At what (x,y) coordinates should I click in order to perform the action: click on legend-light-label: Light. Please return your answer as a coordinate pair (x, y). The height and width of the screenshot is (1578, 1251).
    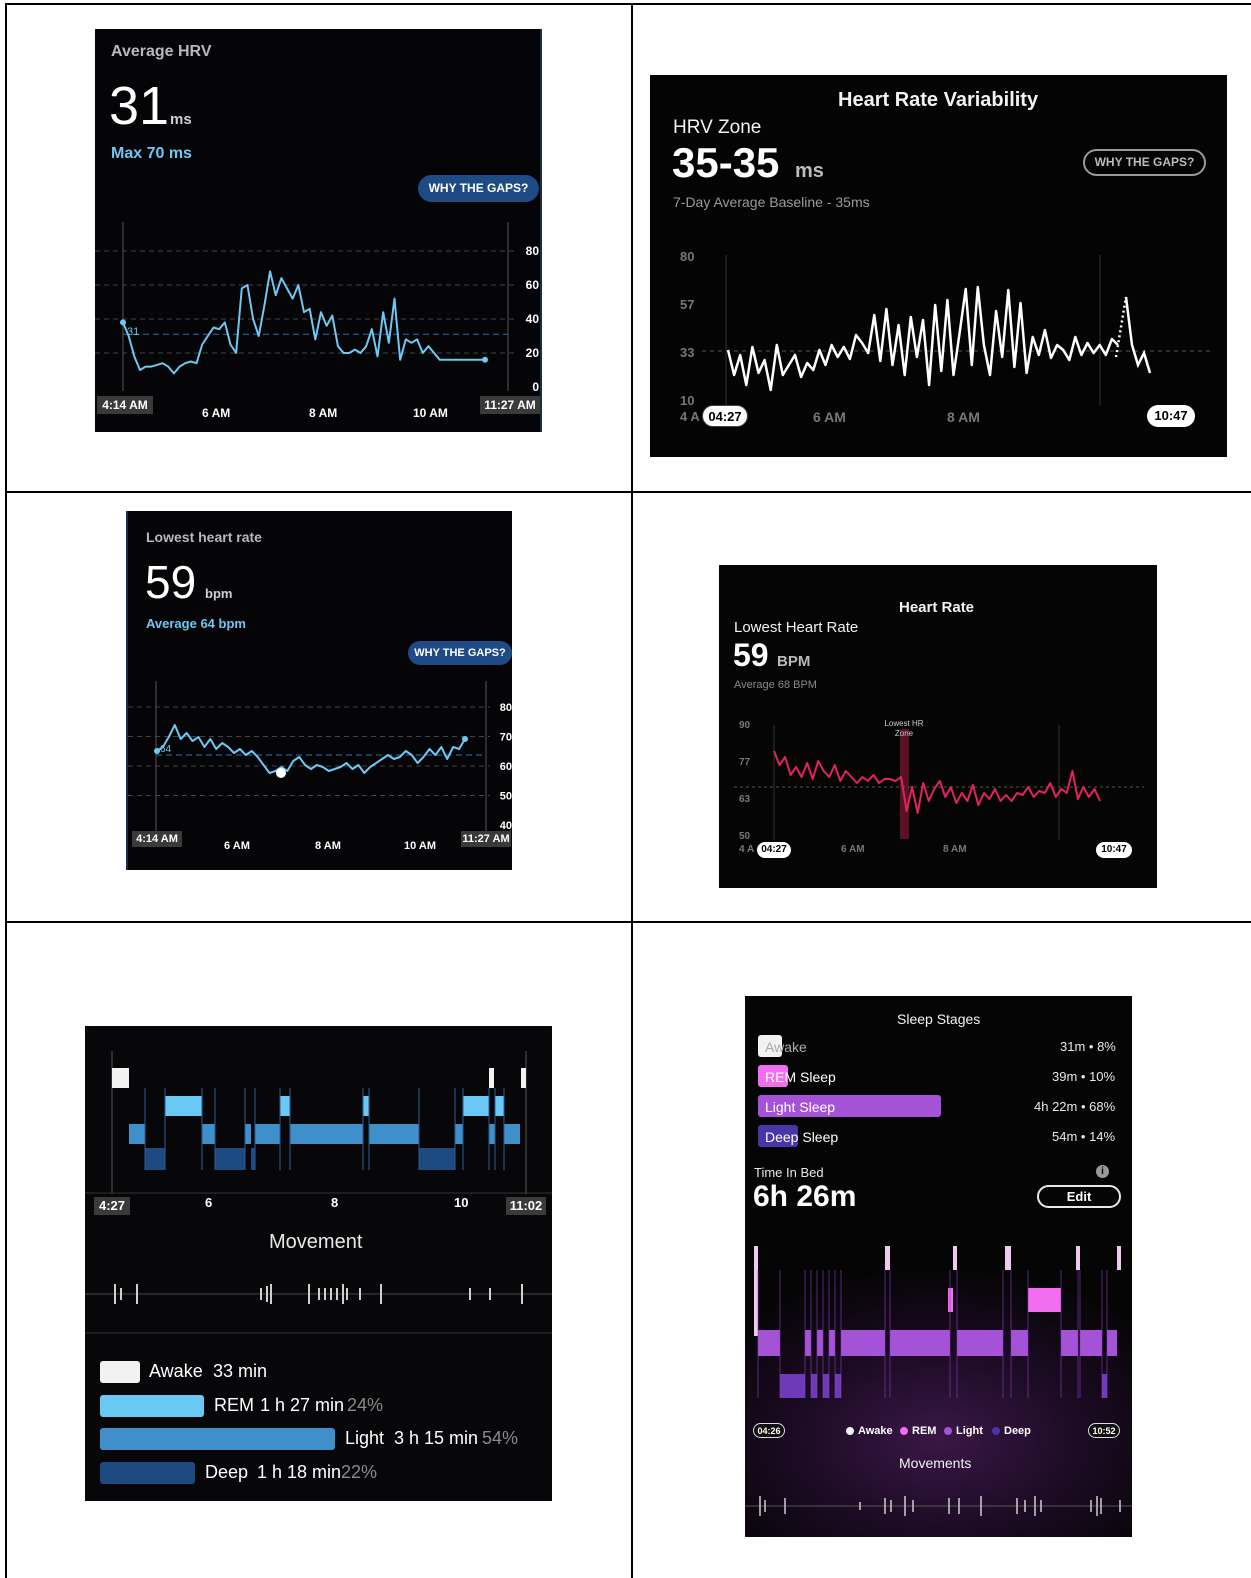
    Looking at the image, I should click on (969, 1431).